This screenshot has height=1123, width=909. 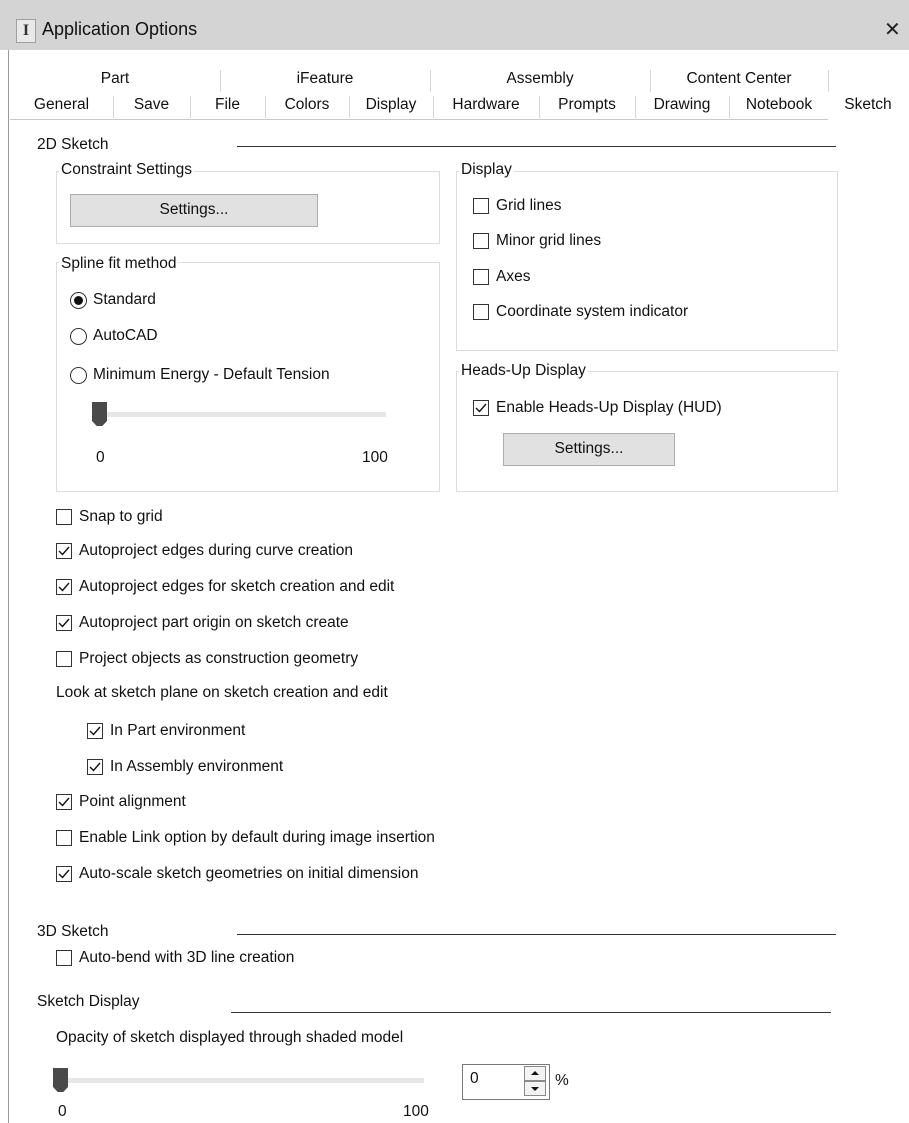 I want to click on coordinate-indicator-label: Coordinate system indicator, so click(x=592, y=311).